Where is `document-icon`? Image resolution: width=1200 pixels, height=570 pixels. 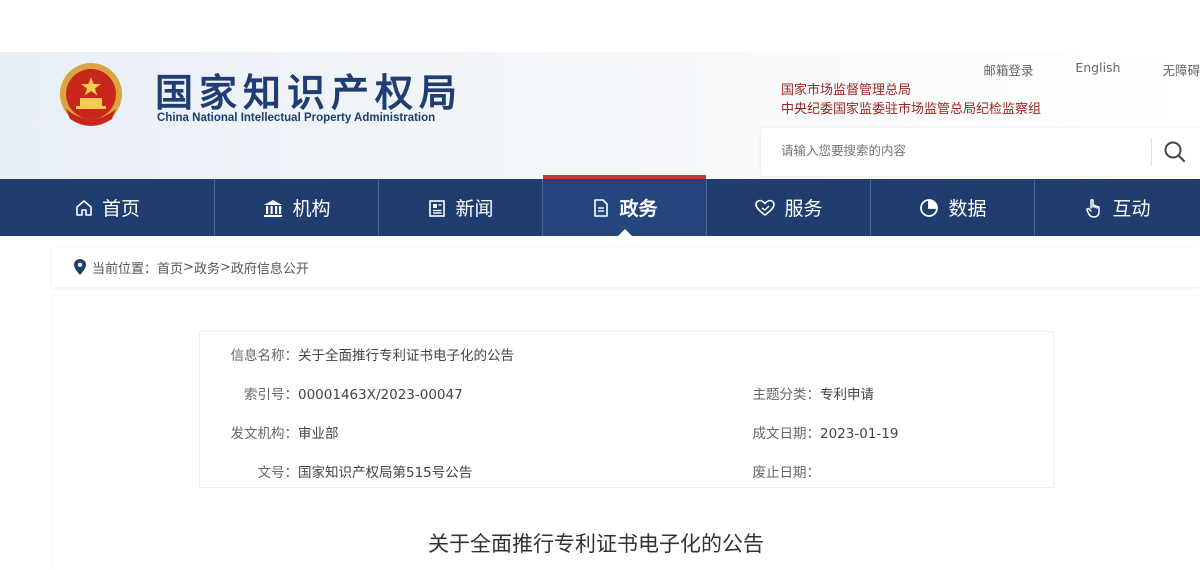 document-icon is located at coordinates (601, 208).